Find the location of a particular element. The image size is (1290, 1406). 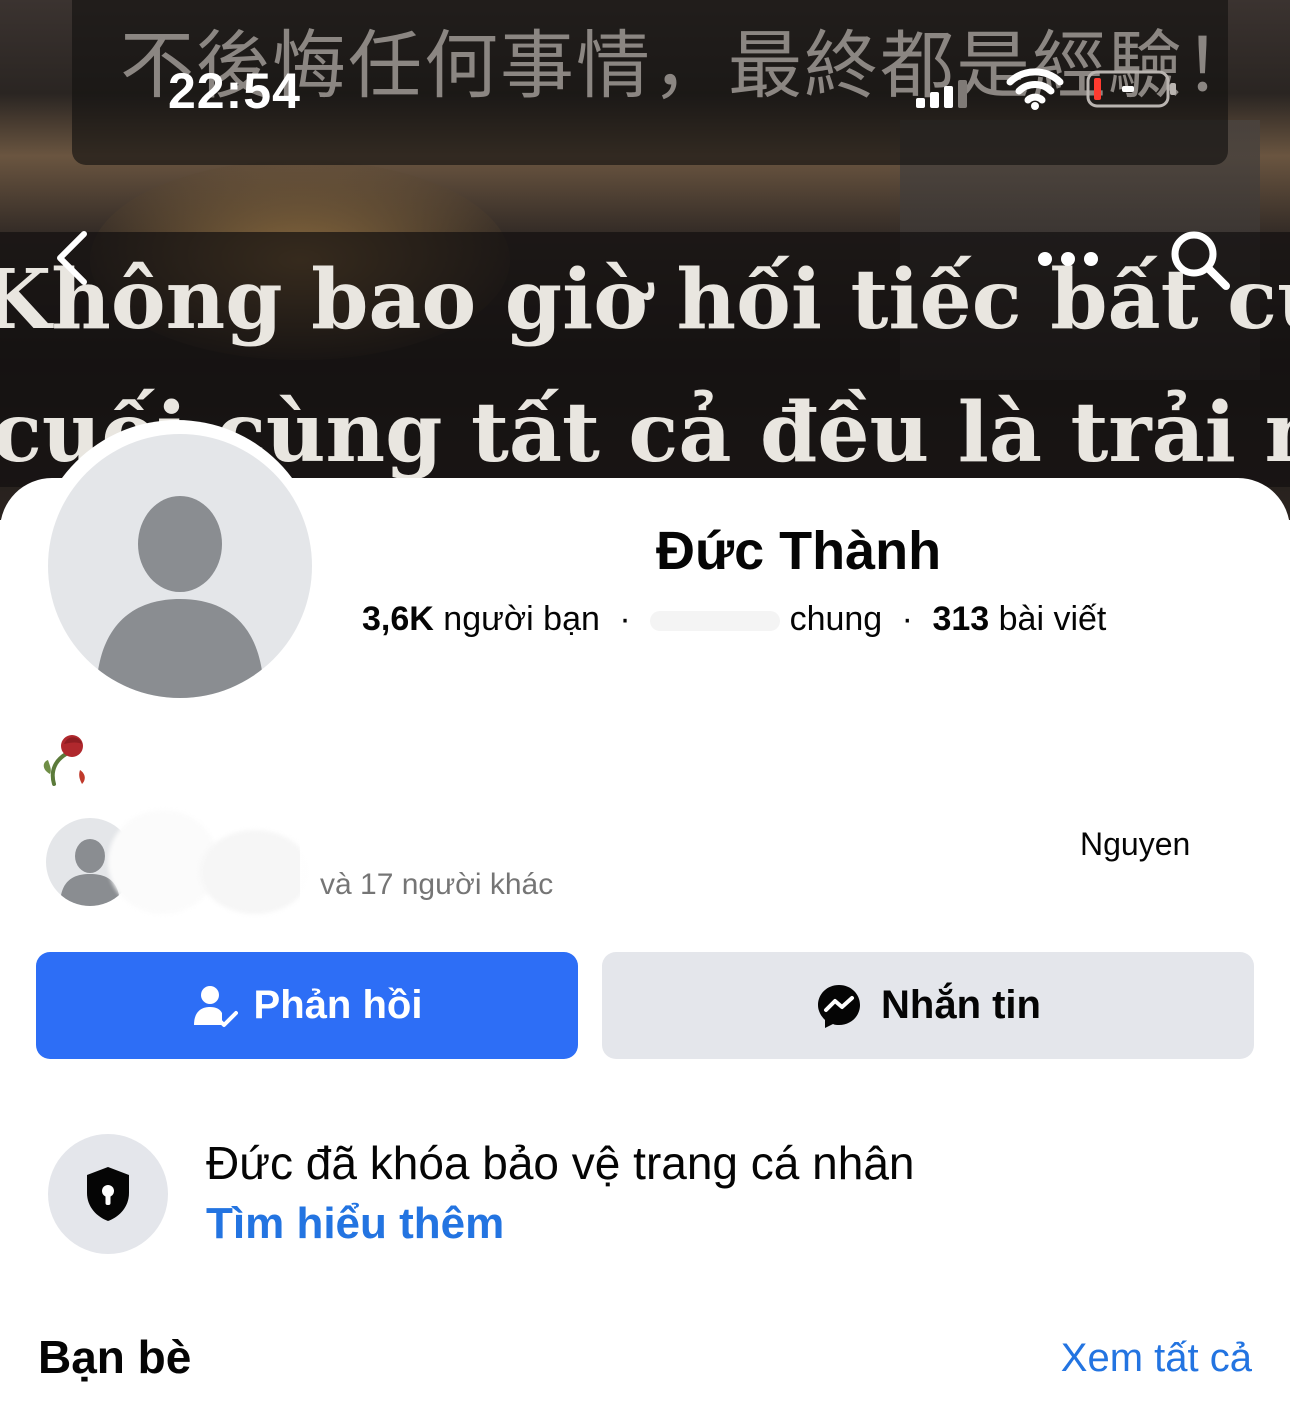

status-time: 22:54 is located at coordinates (234, 91).